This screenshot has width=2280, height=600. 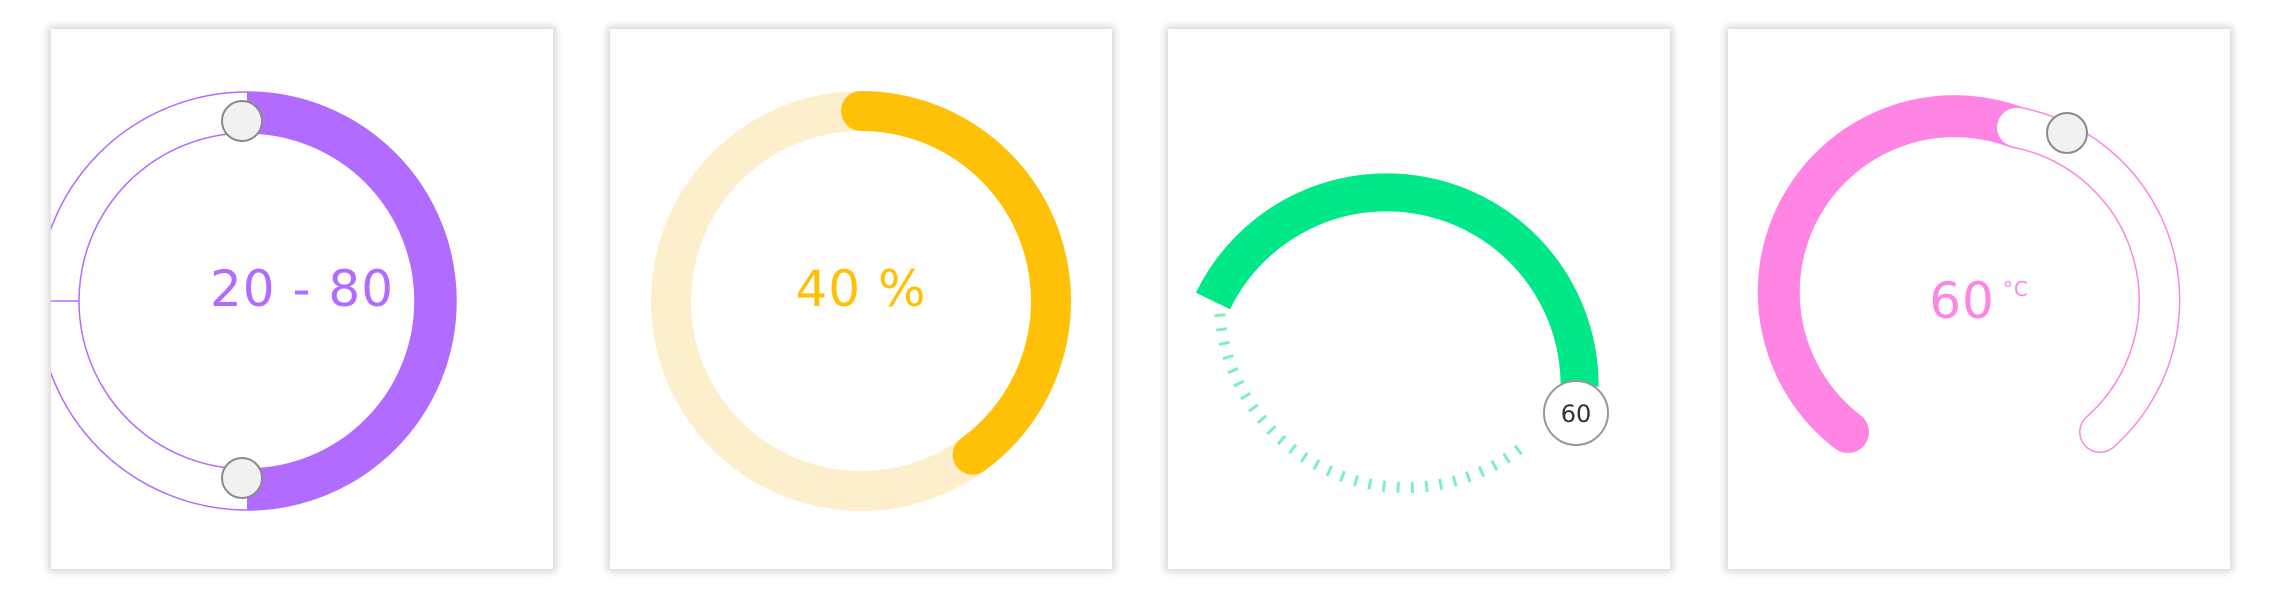 What do you see at coordinates (242, 478) in the screenshot?
I see `range-high-handle` at bounding box center [242, 478].